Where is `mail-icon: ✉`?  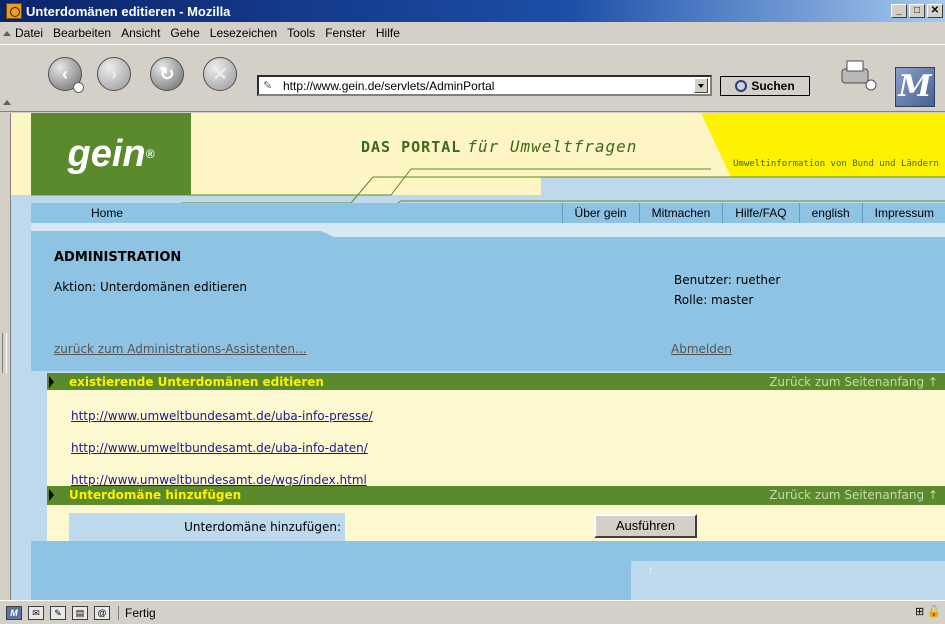
mail-icon: ✉ is located at coordinates (36, 612).